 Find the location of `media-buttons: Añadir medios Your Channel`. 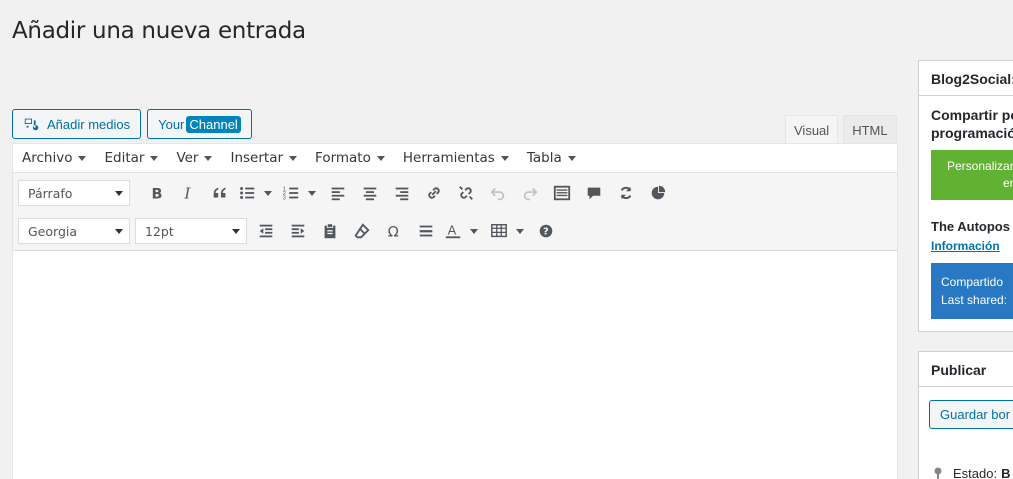

media-buttons: Añadir medios Your Channel is located at coordinates (132, 124).